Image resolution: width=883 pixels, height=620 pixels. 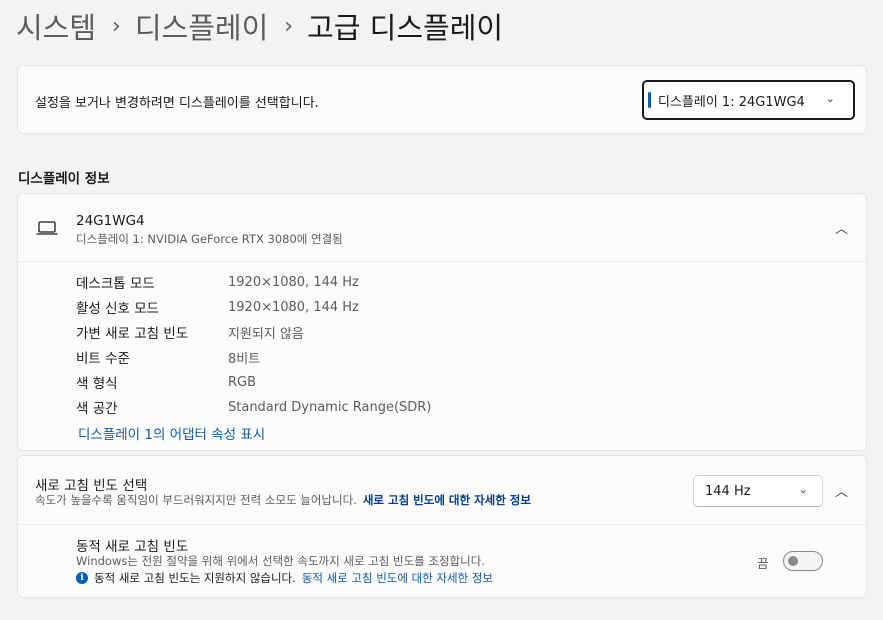 What do you see at coordinates (242, 382) in the screenshot?
I see `info-value: RGB` at bounding box center [242, 382].